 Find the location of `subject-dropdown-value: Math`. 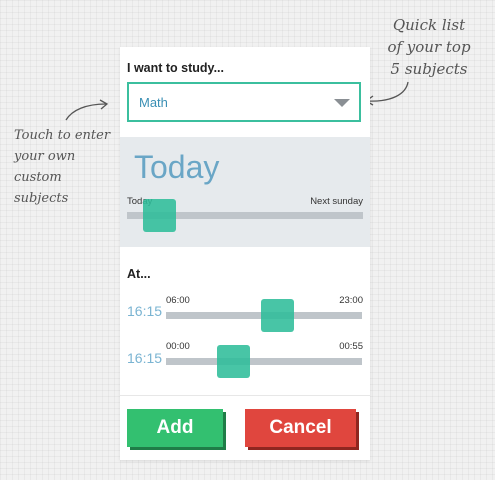

subject-dropdown-value: Math is located at coordinates (153, 102).